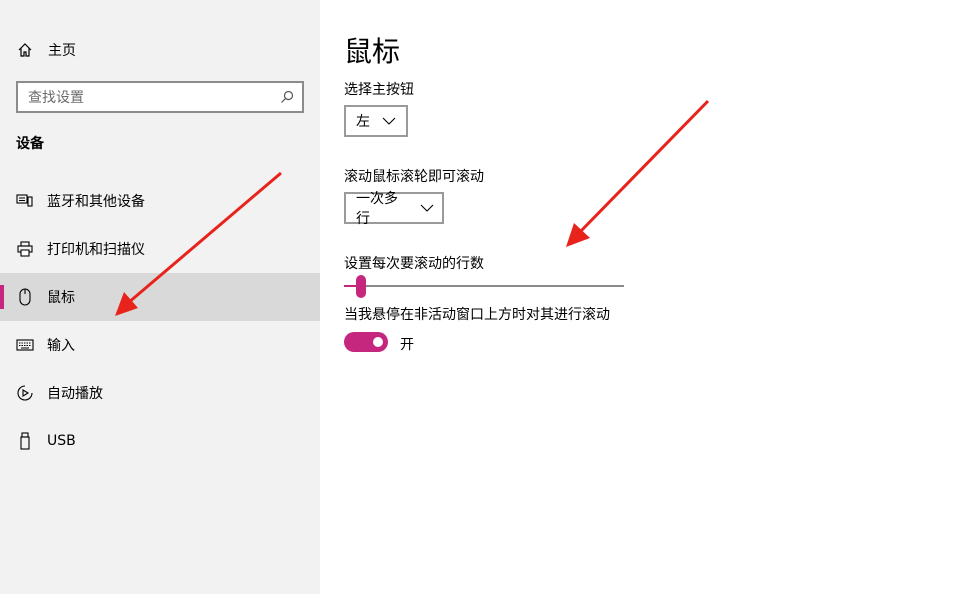  What do you see at coordinates (160, 393) in the screenshot?
I see `sidebar-item-autoplay: 自动播放` at bounding box center [160, 393].